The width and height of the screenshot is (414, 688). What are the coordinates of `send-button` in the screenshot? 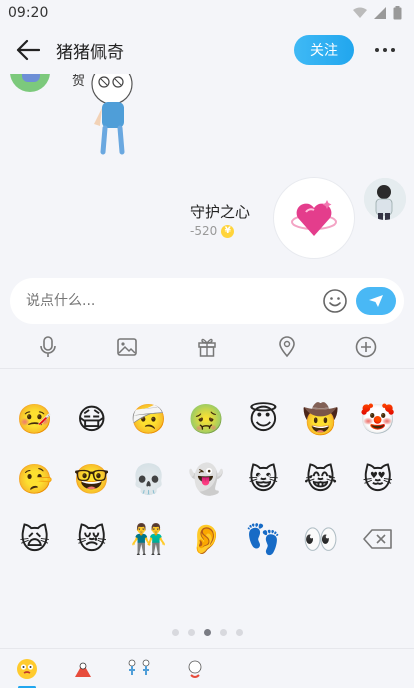 It's located at (376, 301).